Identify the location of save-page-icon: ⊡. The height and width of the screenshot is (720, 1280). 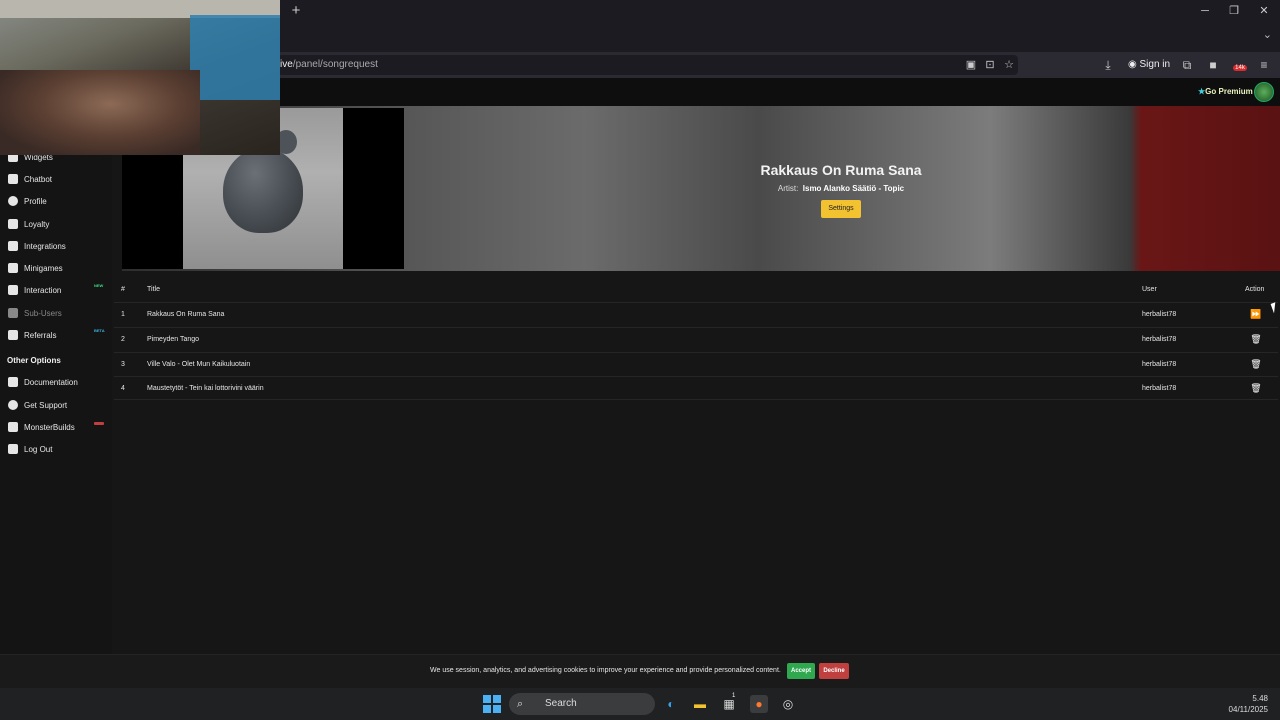
(990, 65).